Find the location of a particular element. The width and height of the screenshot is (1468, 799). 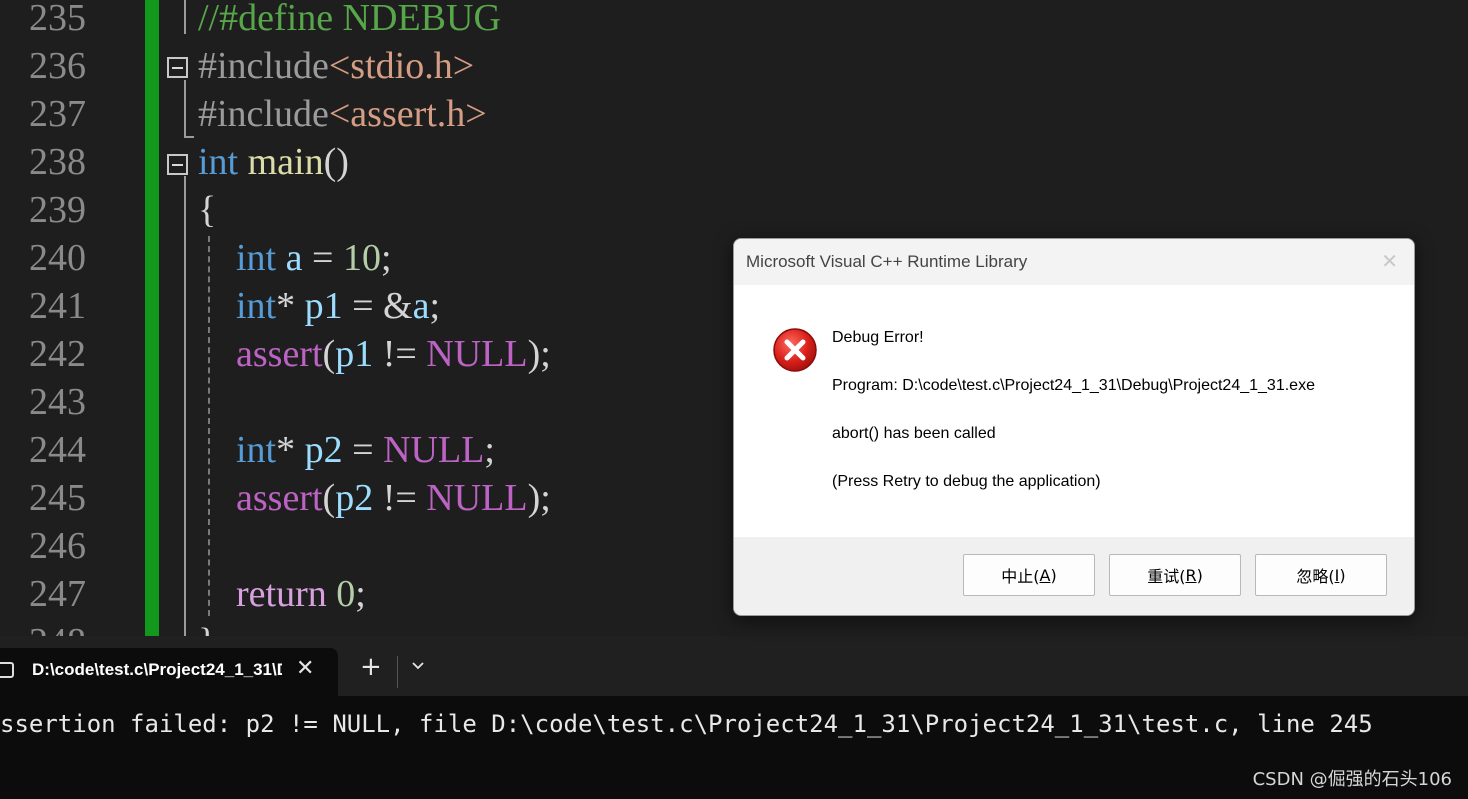

line-number: 241 is located at coordinates (57, 306).